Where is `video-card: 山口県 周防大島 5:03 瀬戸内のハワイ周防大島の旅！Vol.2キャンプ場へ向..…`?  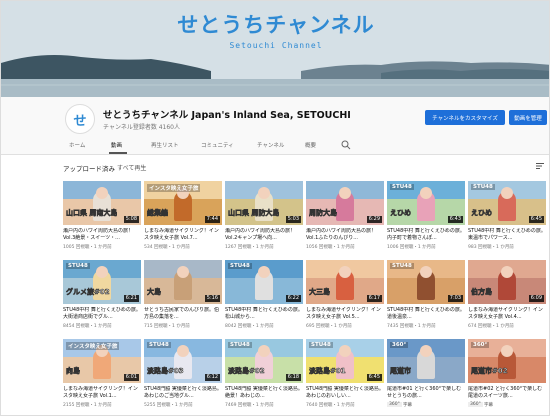 video-card: 山口県 周防大島 5:03 瀬戸内のハワイ周防大島の旅！Vol.2キャンプ場へ向..… is located at coordinates (264, 218).